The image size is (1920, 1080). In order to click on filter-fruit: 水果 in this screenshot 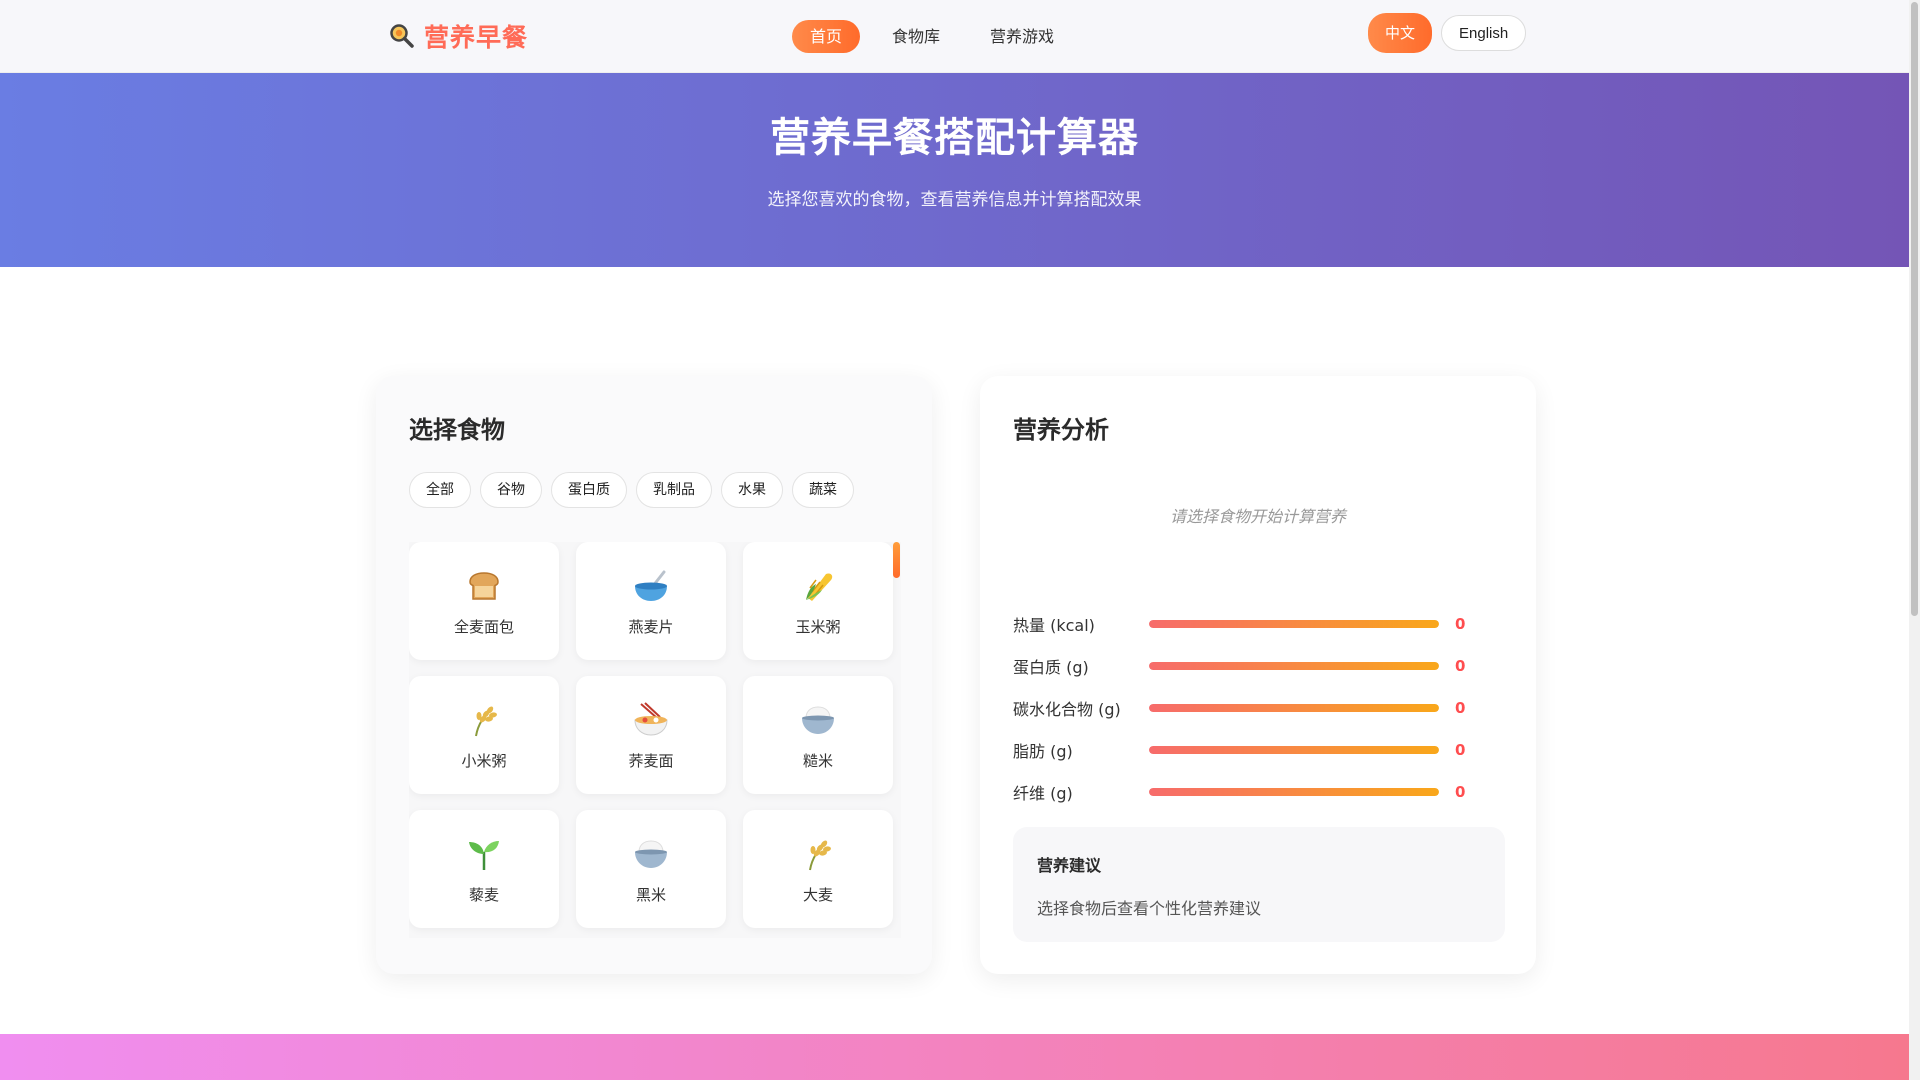, I will do `click(752, 490)`.